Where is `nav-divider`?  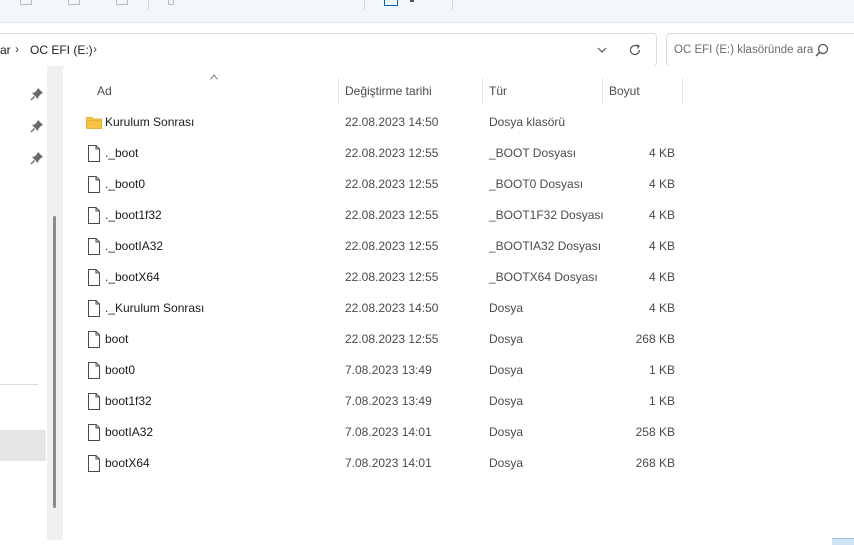 nav-divider is located at coordinates (19, 384).